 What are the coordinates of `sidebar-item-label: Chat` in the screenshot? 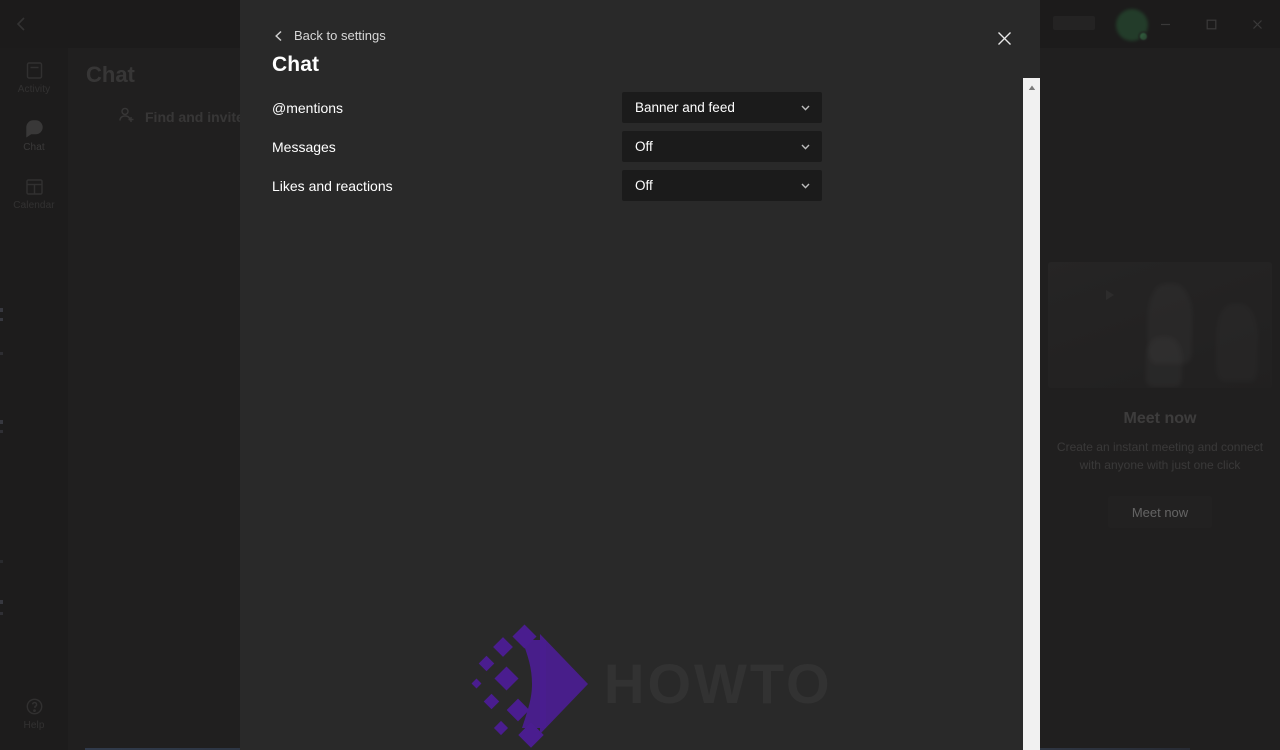 It's located at (34, 147).